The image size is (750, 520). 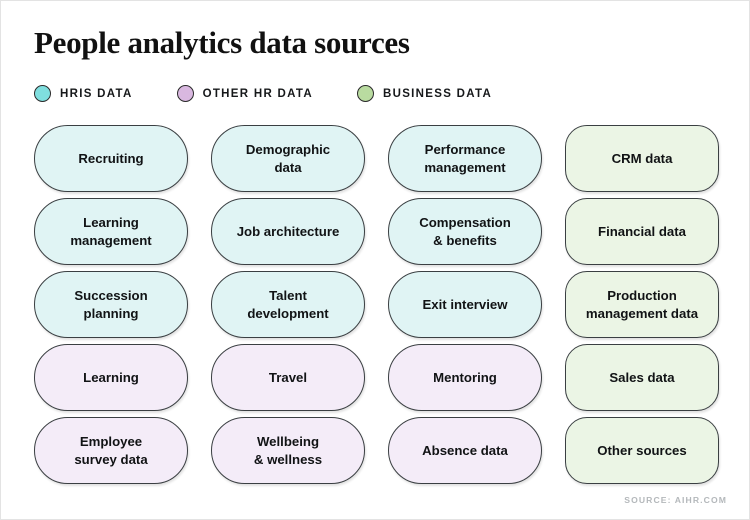 I want to click on data-source-pill: Performance management, so click(x=465, y=158).